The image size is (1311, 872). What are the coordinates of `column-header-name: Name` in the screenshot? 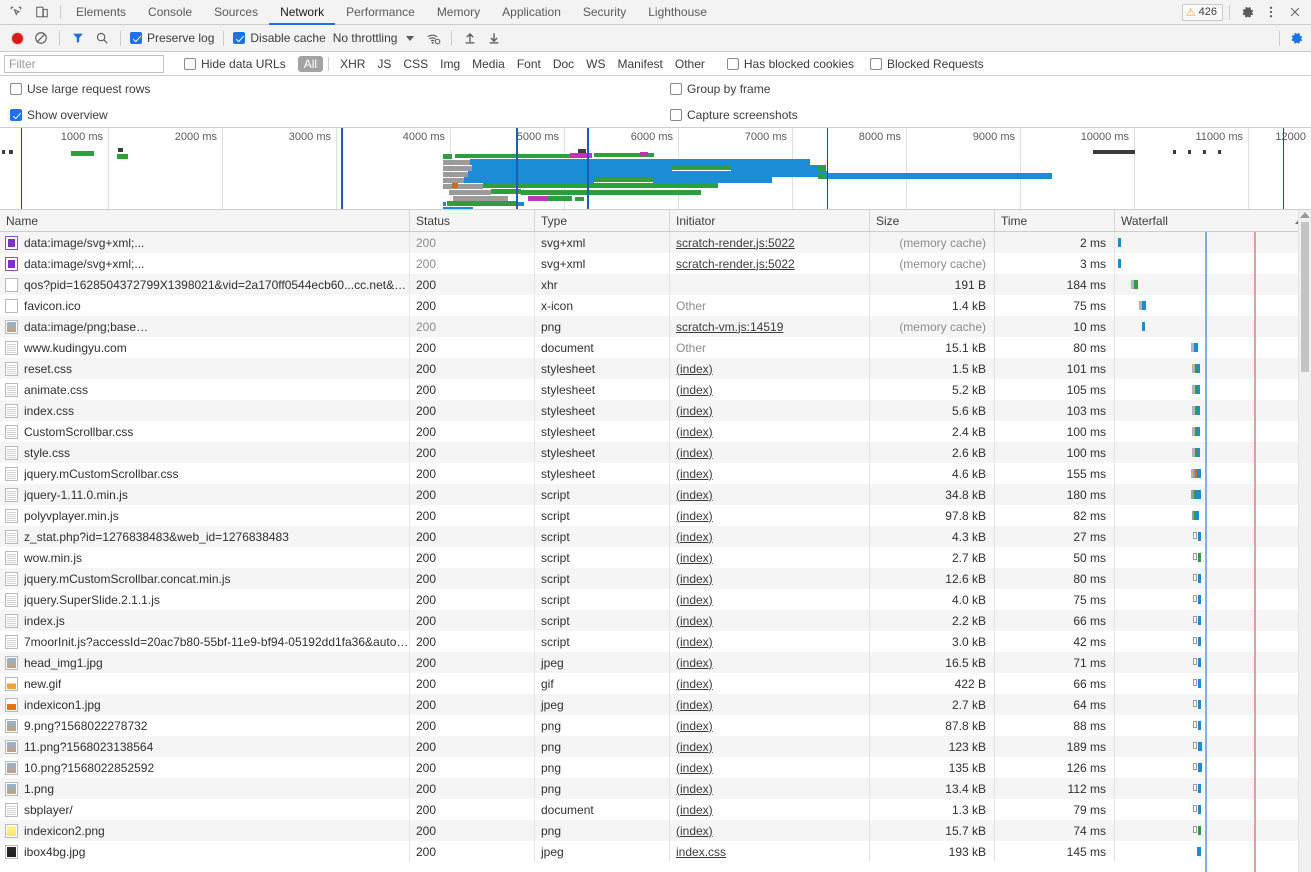 It's located at (205, 220).